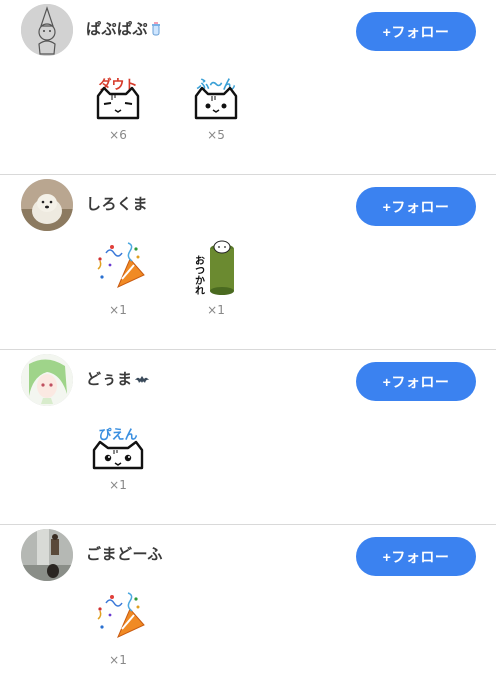 This screenshot has width=496, height=700. I want to click on stamp-caption: おつかれさま, so click(199, 275).